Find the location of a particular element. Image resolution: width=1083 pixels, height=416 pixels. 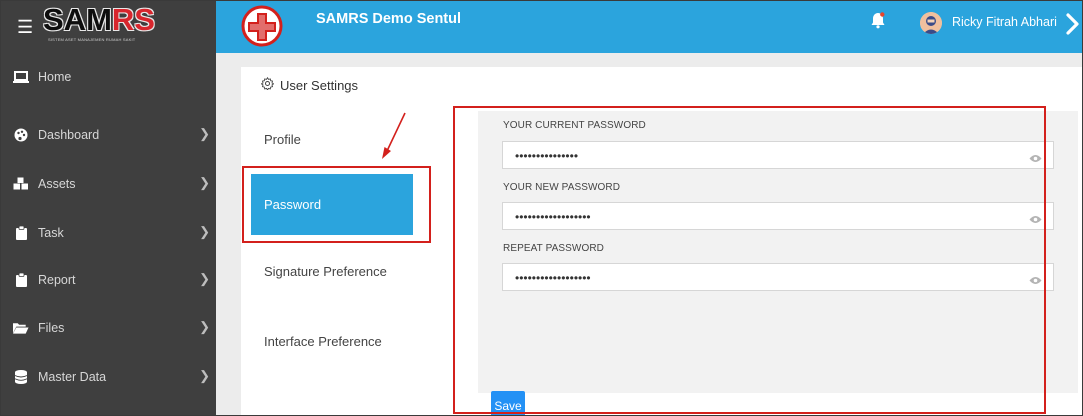

sidebar-item-label: Dashboard is located at coordinates (69, 134).